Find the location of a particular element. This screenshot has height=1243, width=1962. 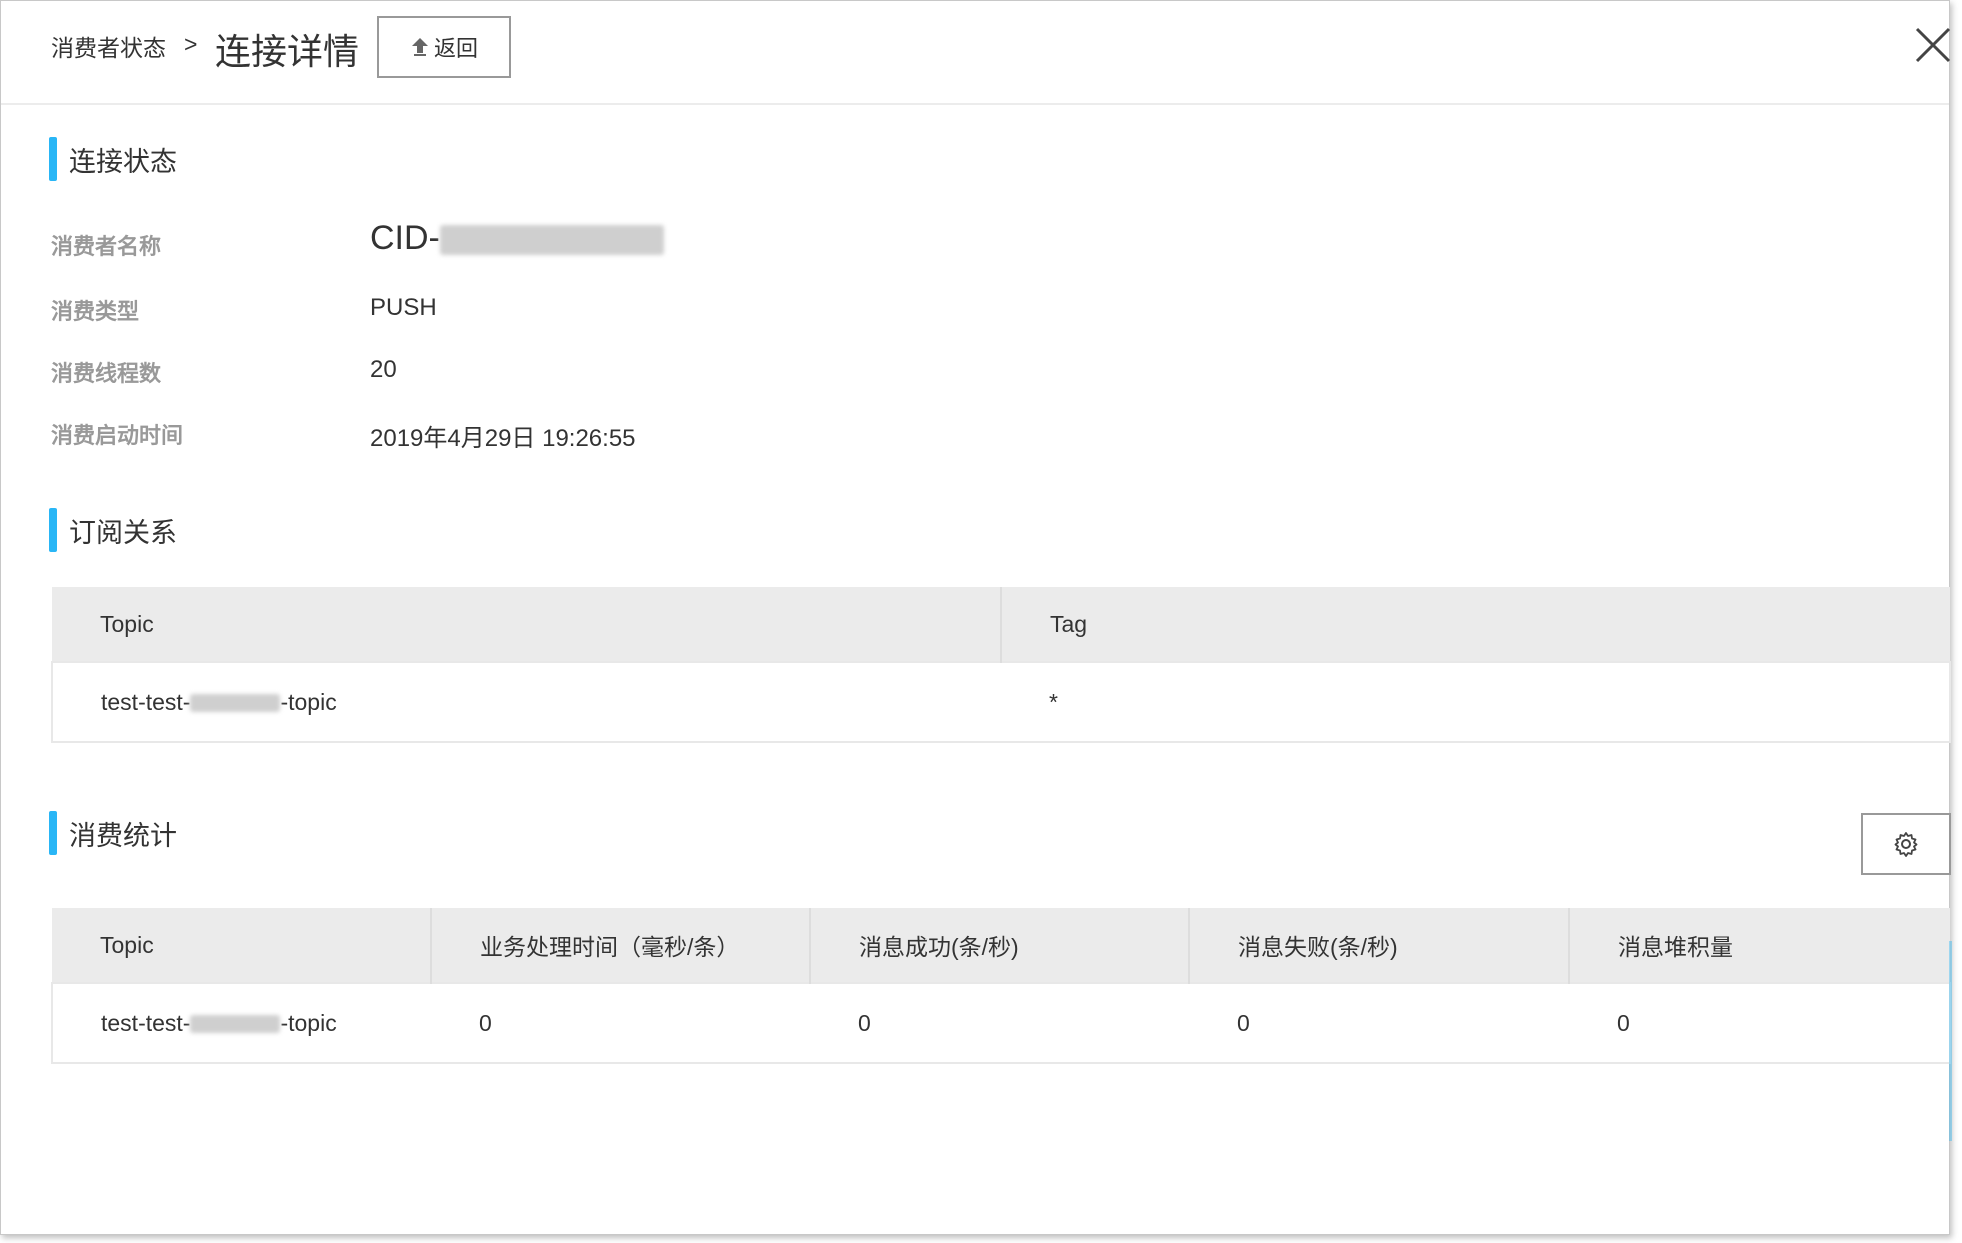

close-icon is located at coordinates (1933, 45).